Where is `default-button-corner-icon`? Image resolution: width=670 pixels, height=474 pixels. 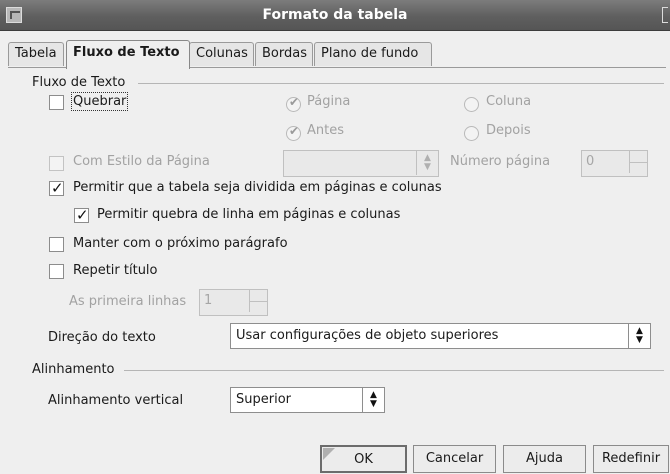
default-button-corner-icon is located at coordinates (329, 454).